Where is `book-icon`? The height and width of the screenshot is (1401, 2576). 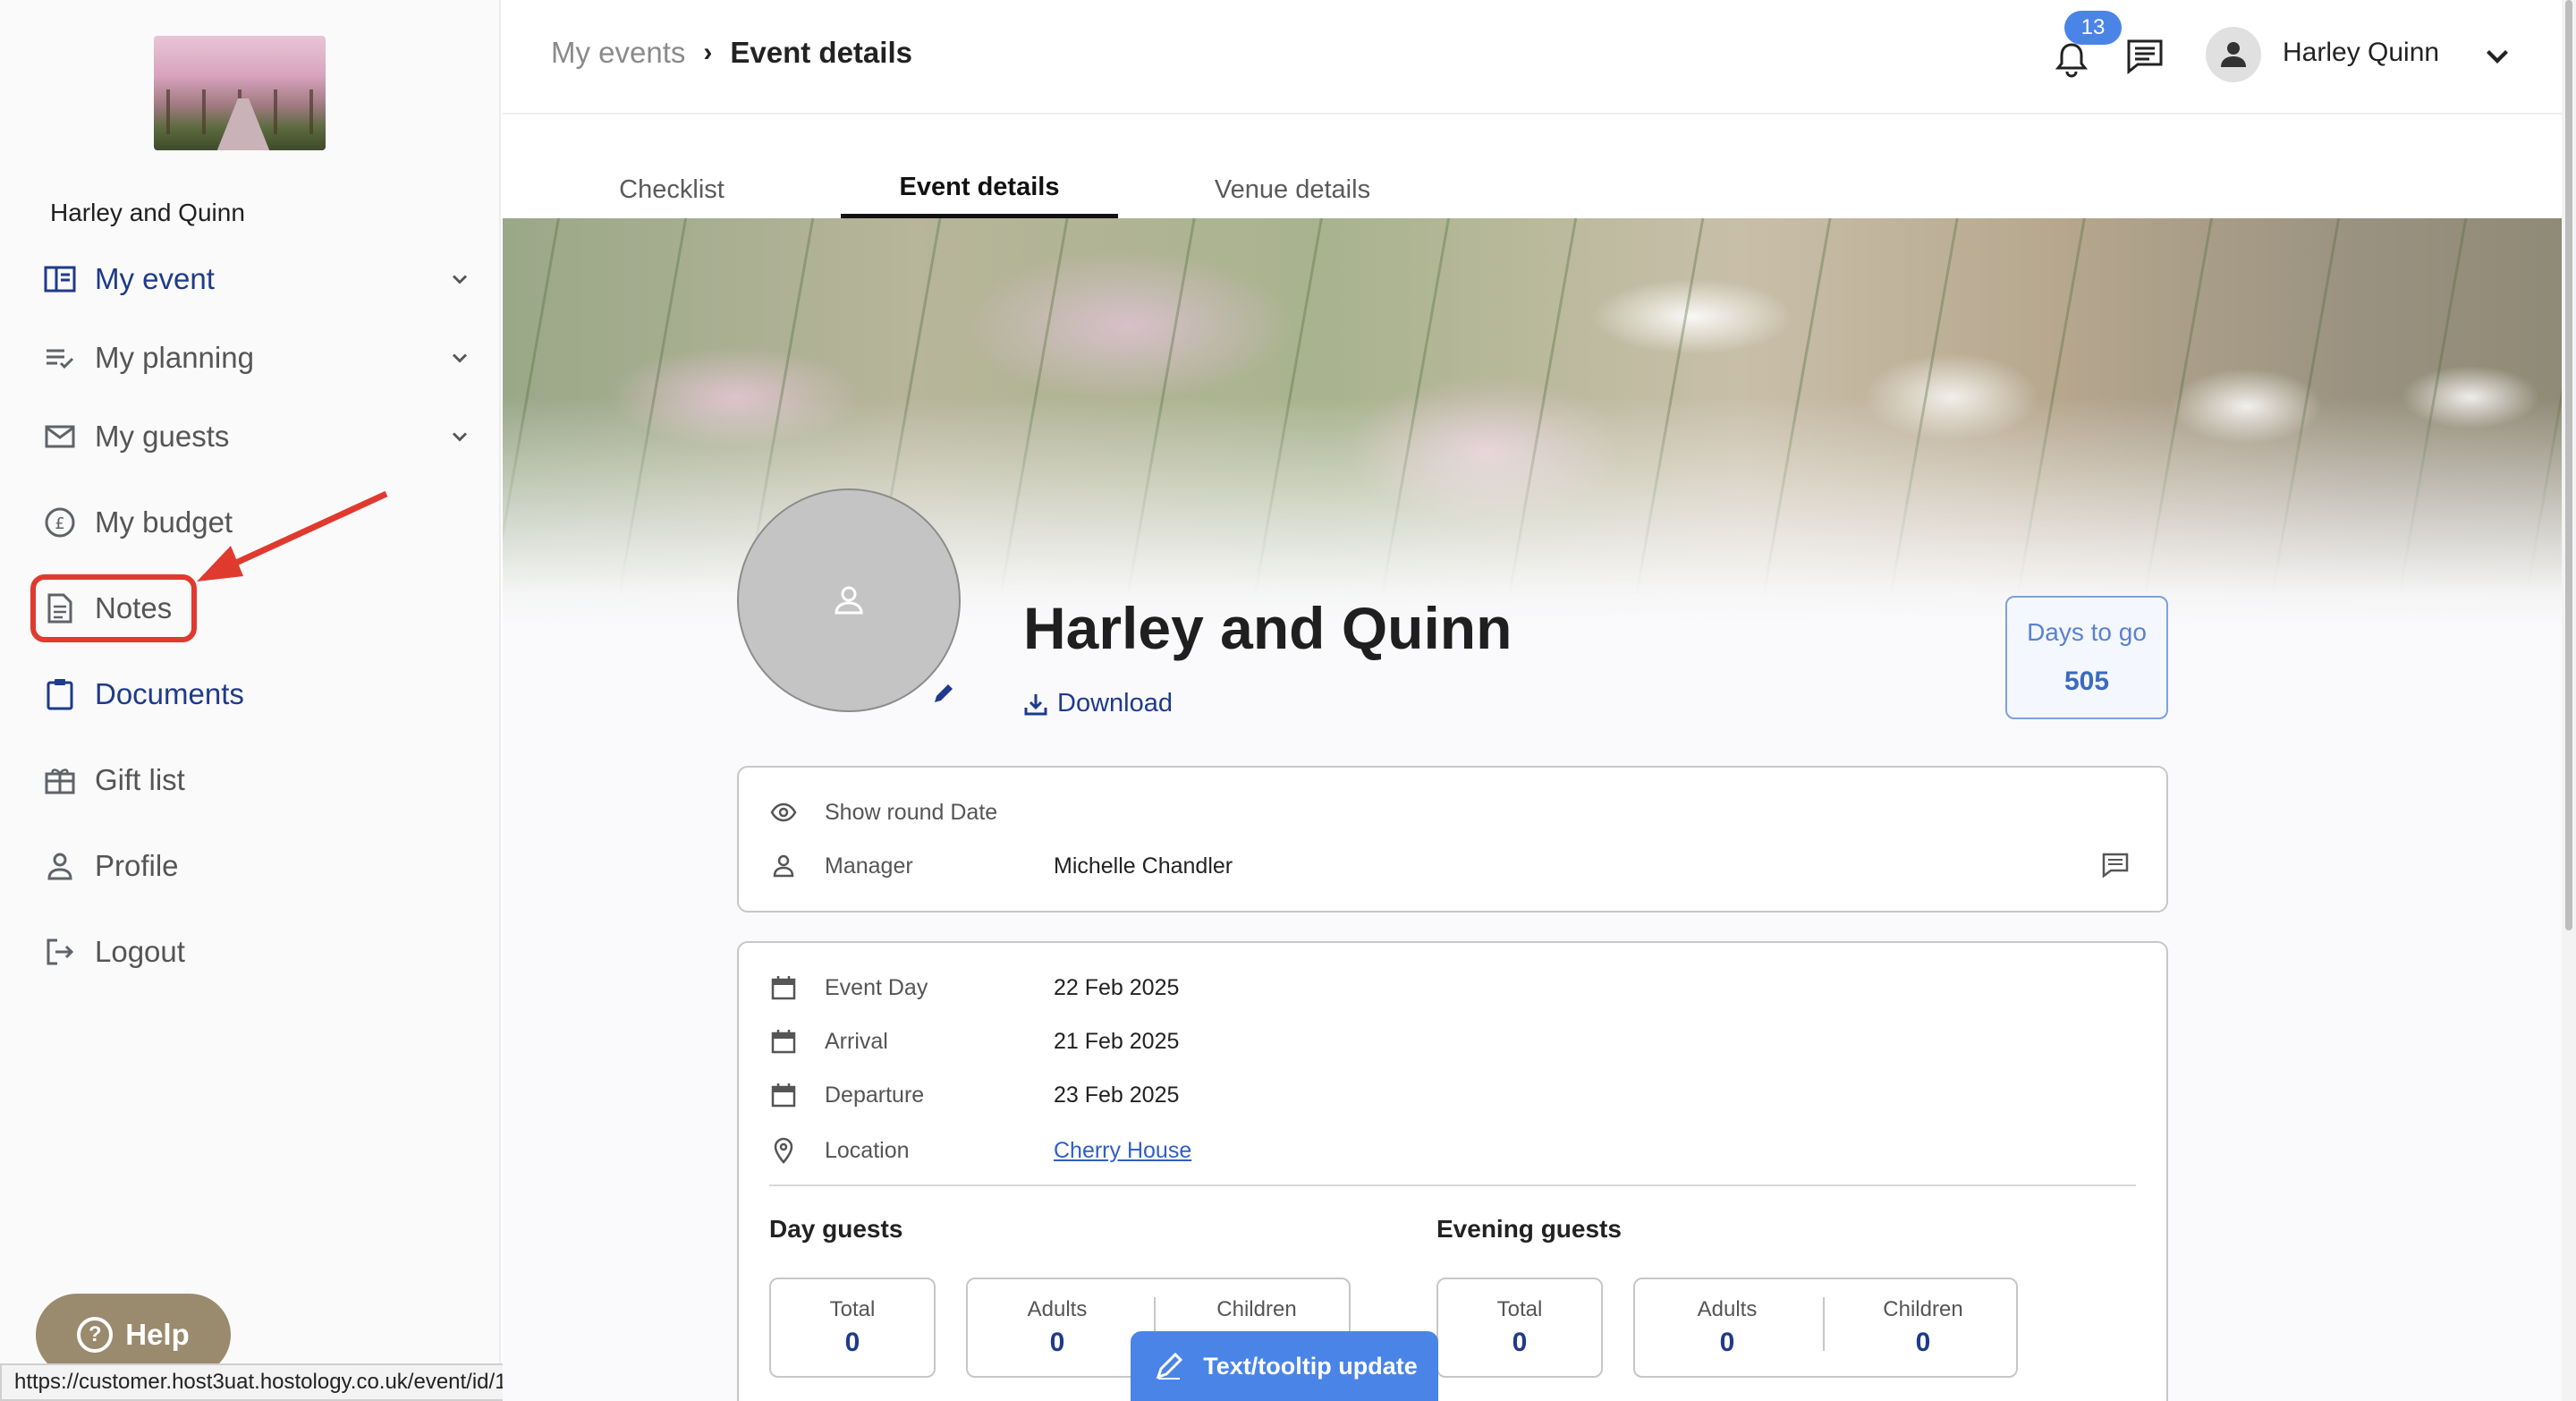
book-icon is located at coordinates (60, 279).